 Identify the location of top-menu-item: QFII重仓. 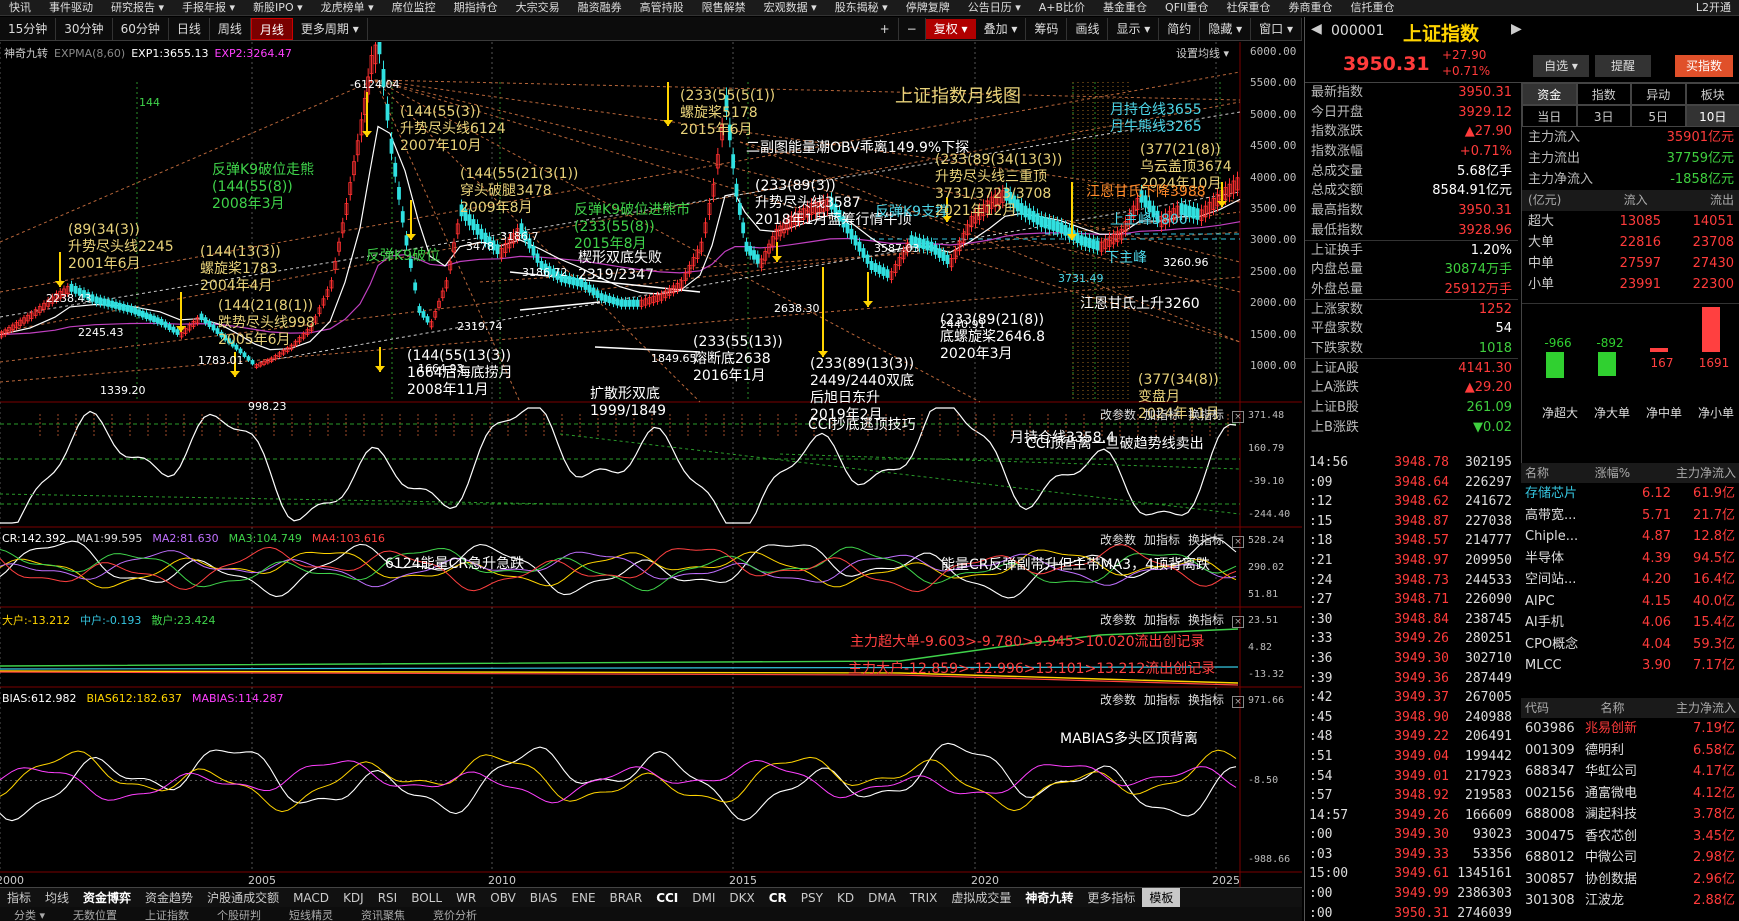
(1186, 7).